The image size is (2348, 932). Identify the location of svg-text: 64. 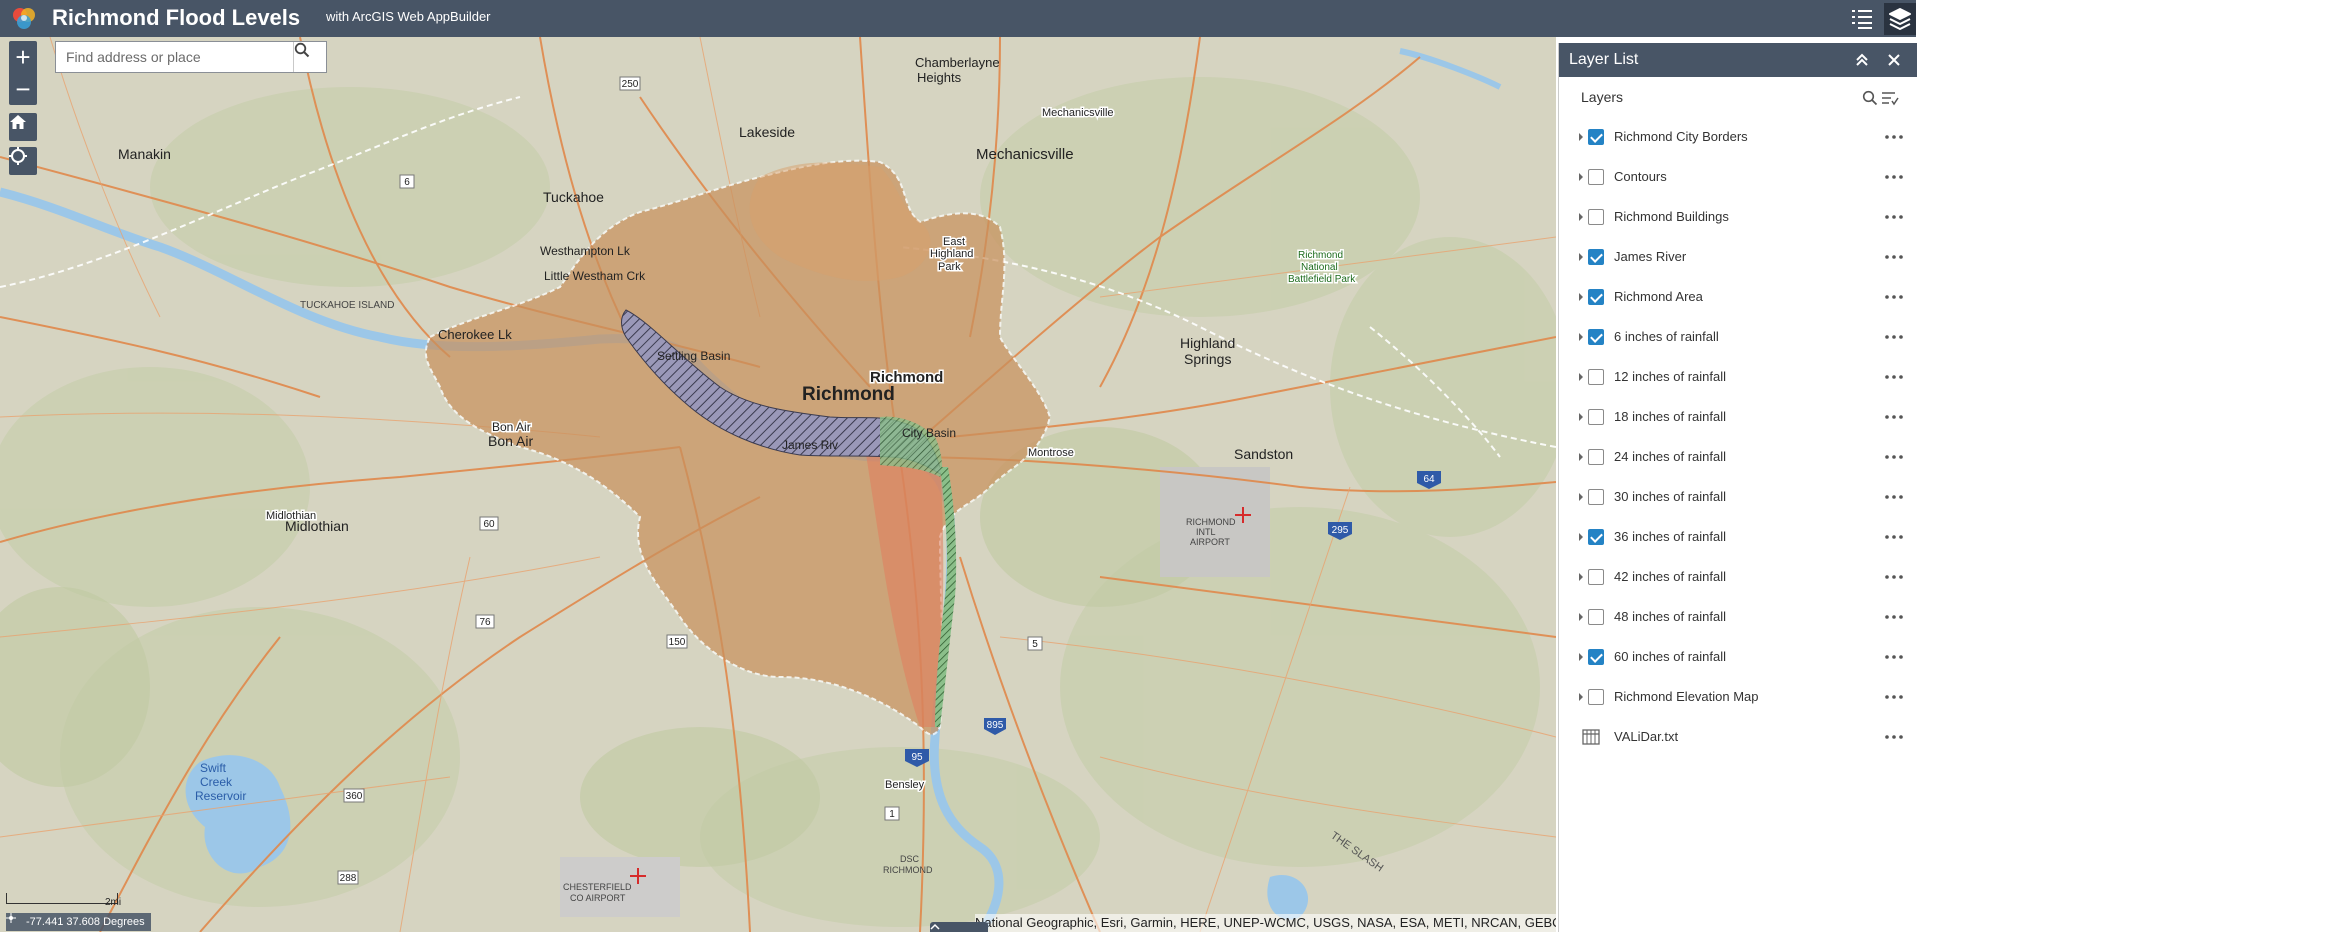
(1429, 479).